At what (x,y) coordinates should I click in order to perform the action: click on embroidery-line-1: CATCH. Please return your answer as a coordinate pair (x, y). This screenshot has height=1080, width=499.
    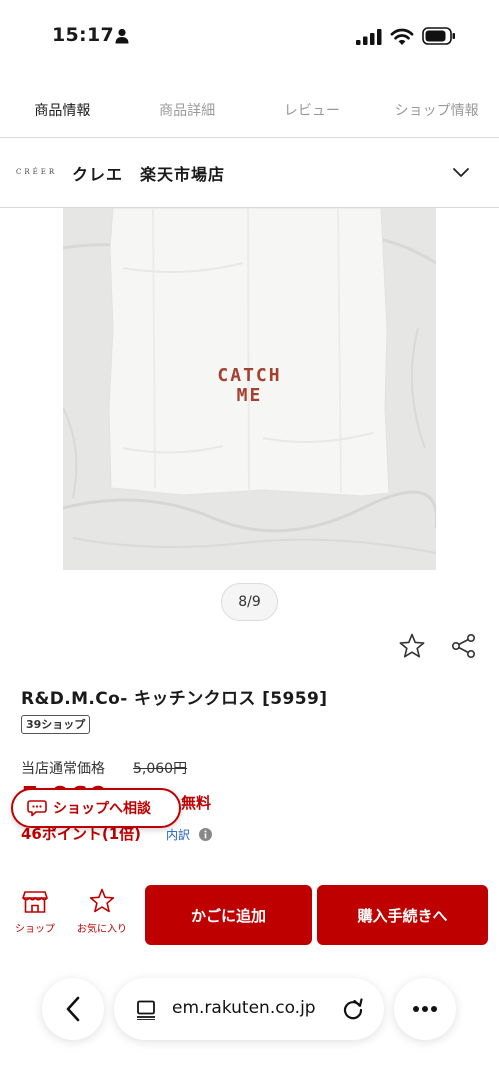
    Looking at the image, I should click on (249, 375).